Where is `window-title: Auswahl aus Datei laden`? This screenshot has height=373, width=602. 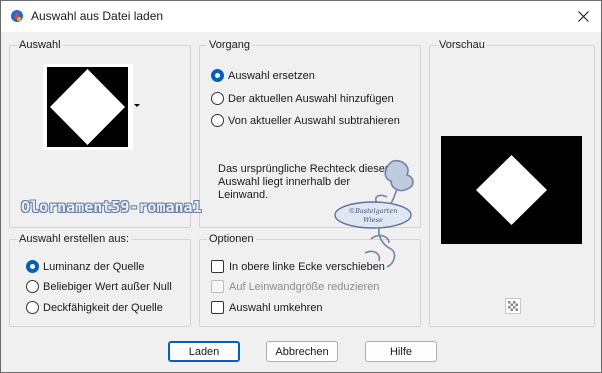
window-title: Auswahl aus Datei laden is located at coordinates (97, 16).